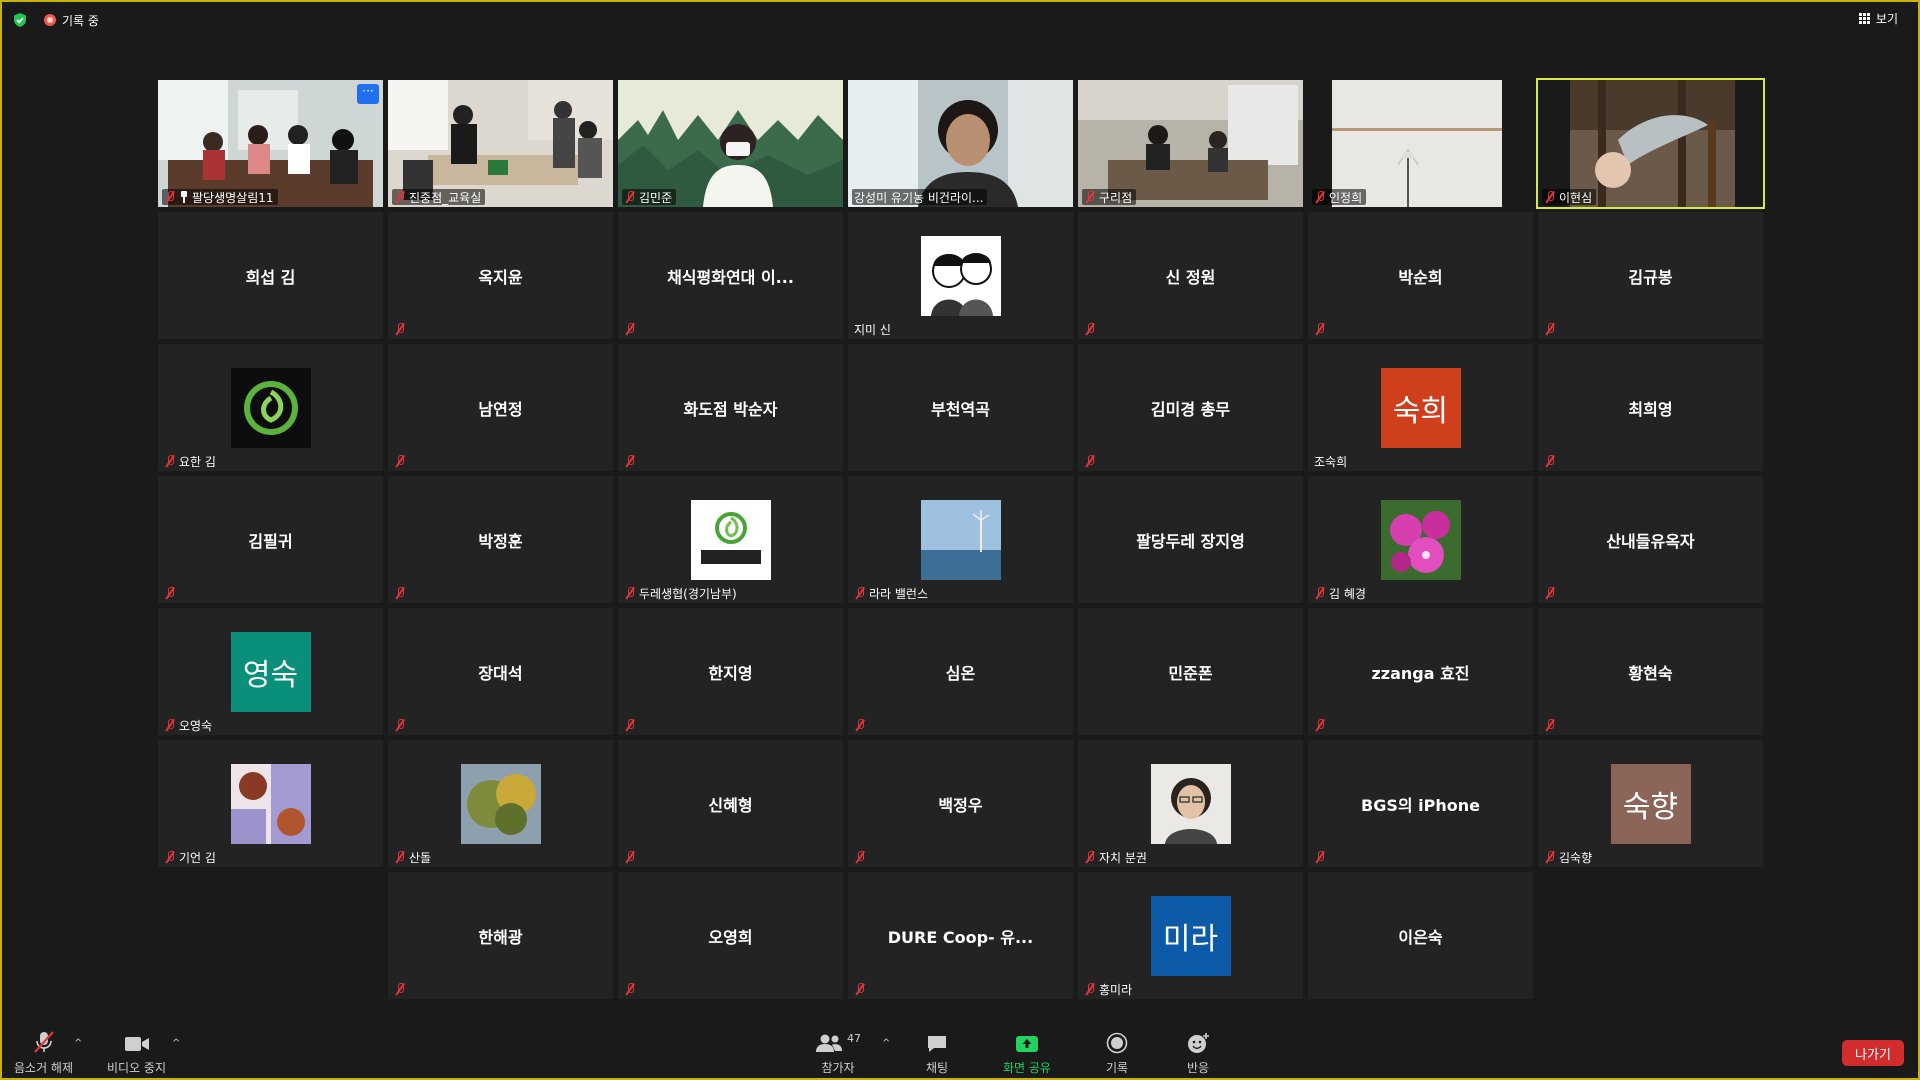  What do you see at coordinates (1576, 197) in the screenshot?
I see `participant-name: 이현심` at bounding box center [1576, 197].